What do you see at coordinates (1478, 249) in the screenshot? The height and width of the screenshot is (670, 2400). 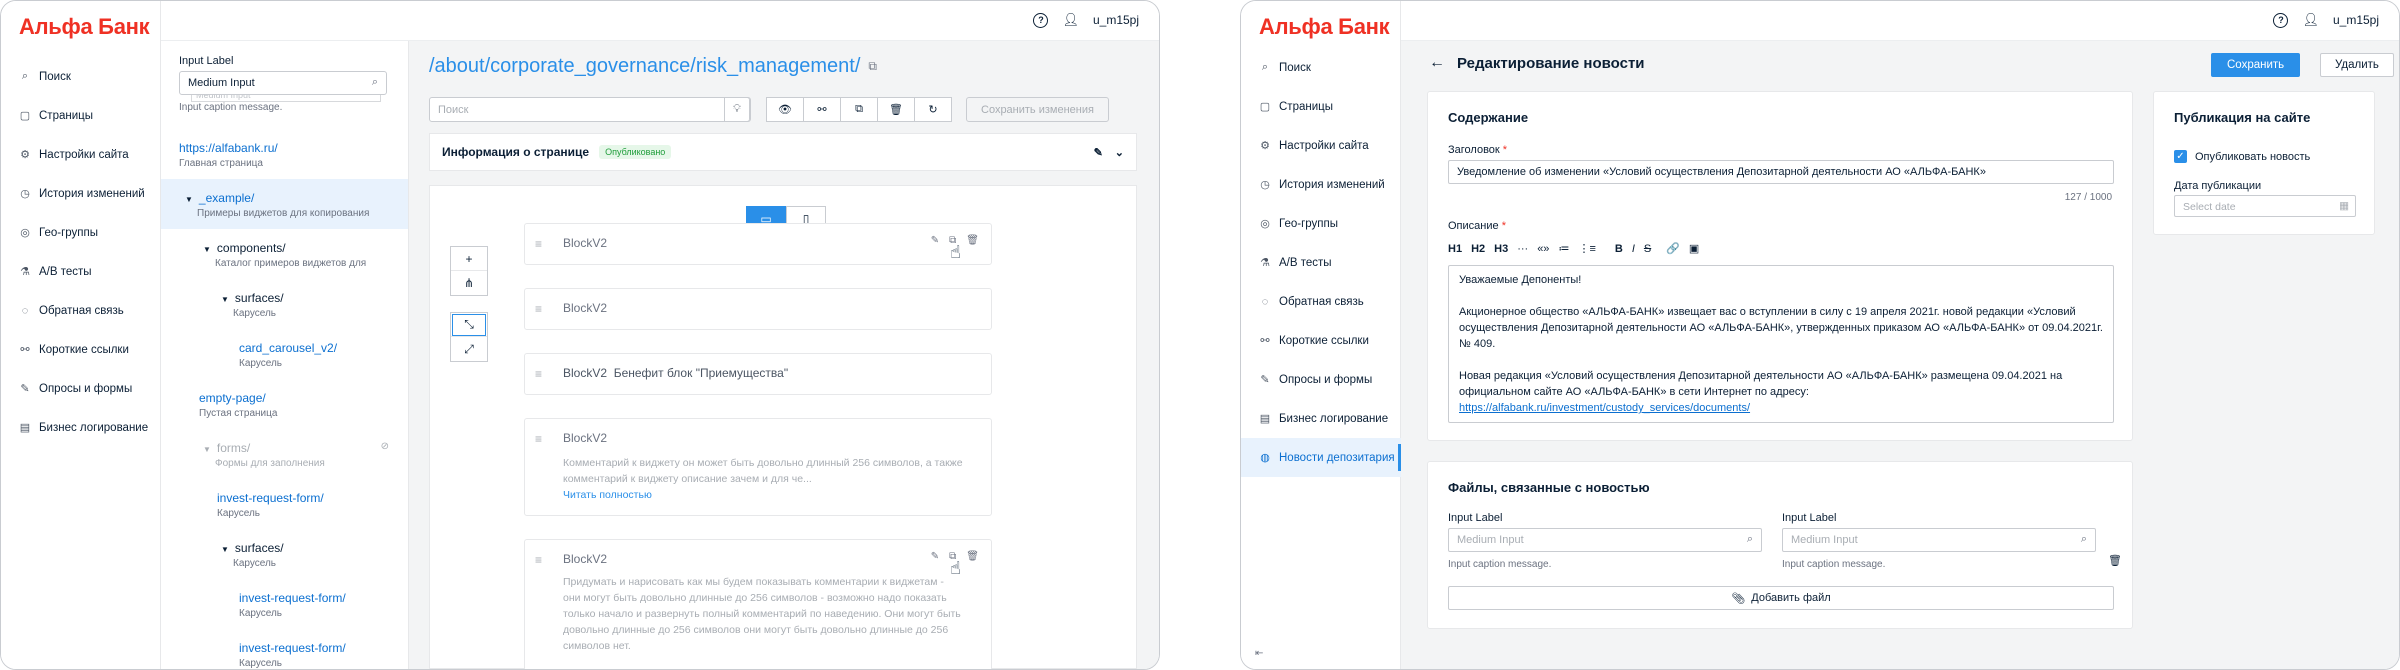 I see `h2-button: H2` at bounding box center [1478, 249].